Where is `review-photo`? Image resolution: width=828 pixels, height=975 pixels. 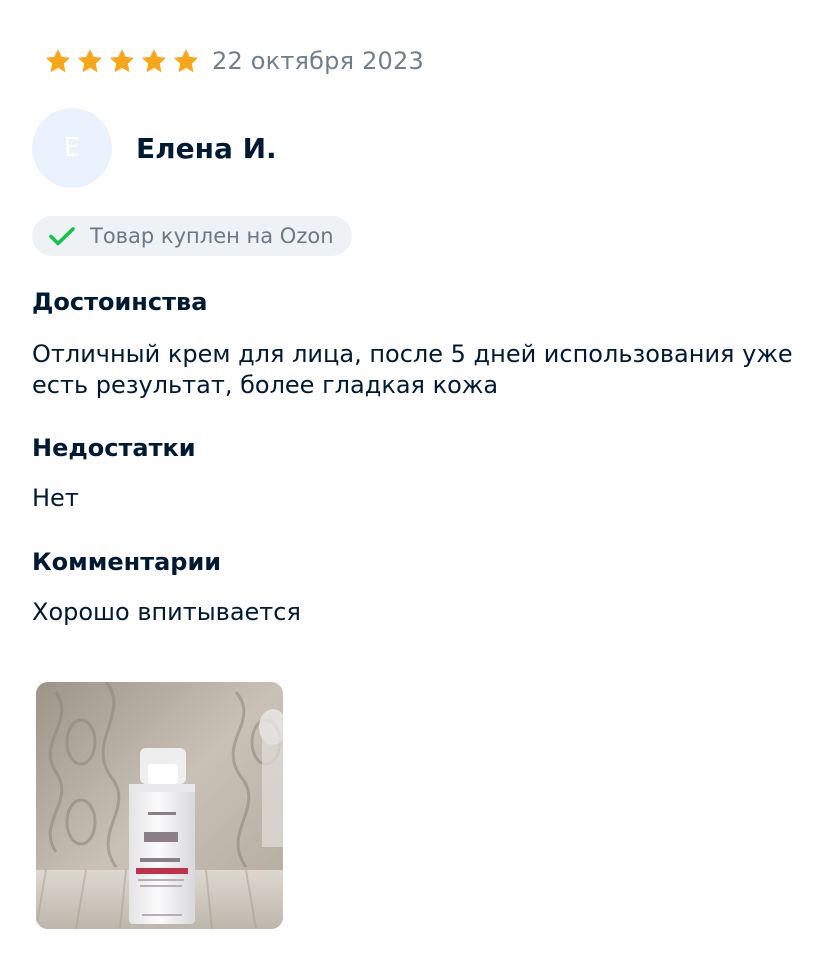 review-photo is located at coordinates (159, 805).